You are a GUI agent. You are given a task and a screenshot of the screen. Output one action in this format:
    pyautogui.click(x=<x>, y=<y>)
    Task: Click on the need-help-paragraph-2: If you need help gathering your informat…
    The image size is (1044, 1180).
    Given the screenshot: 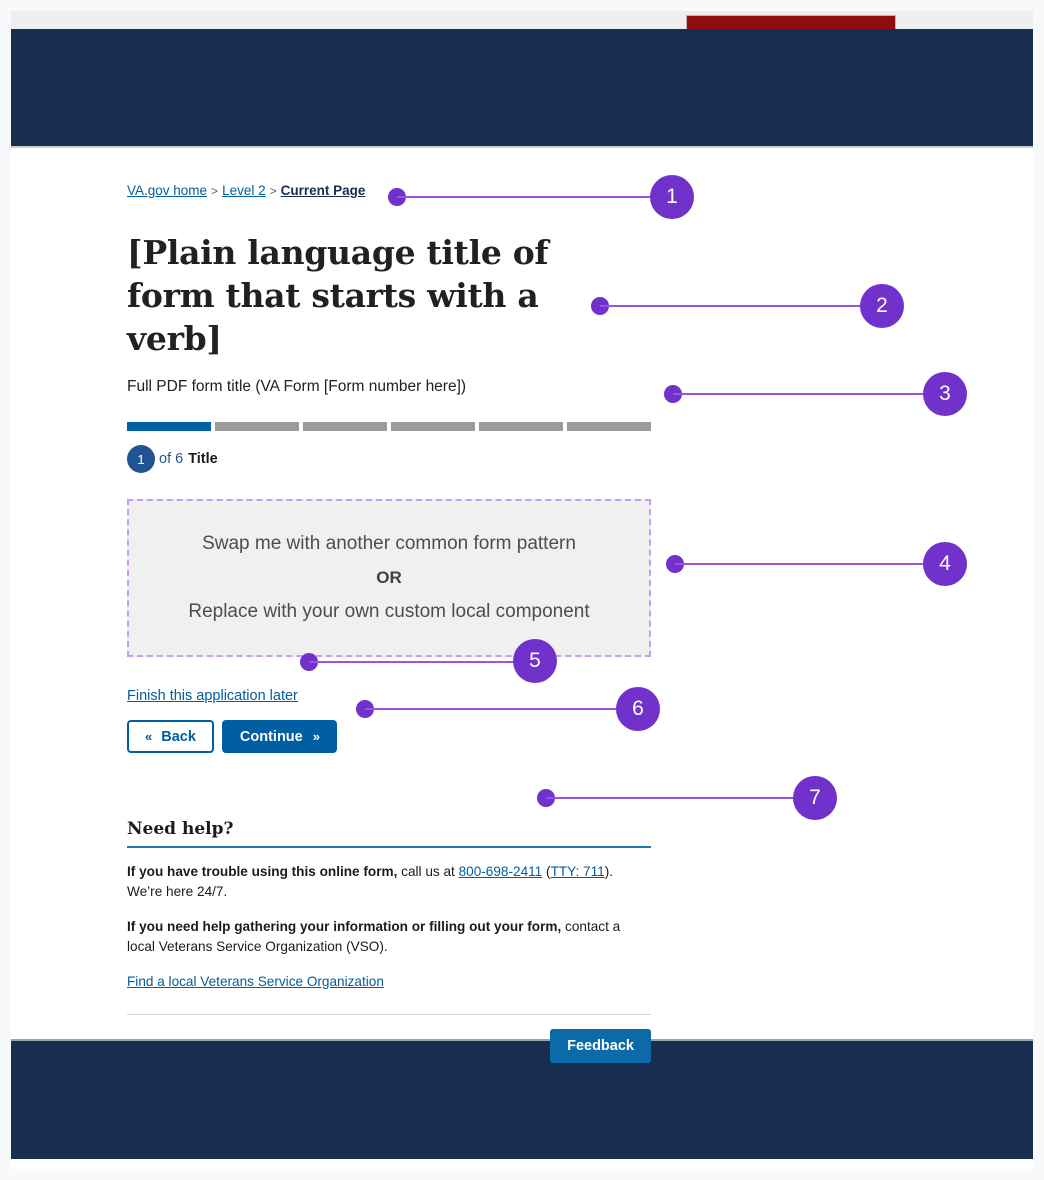 What is the action you would take?
    pyautogui.click(x=383, y=937)
    